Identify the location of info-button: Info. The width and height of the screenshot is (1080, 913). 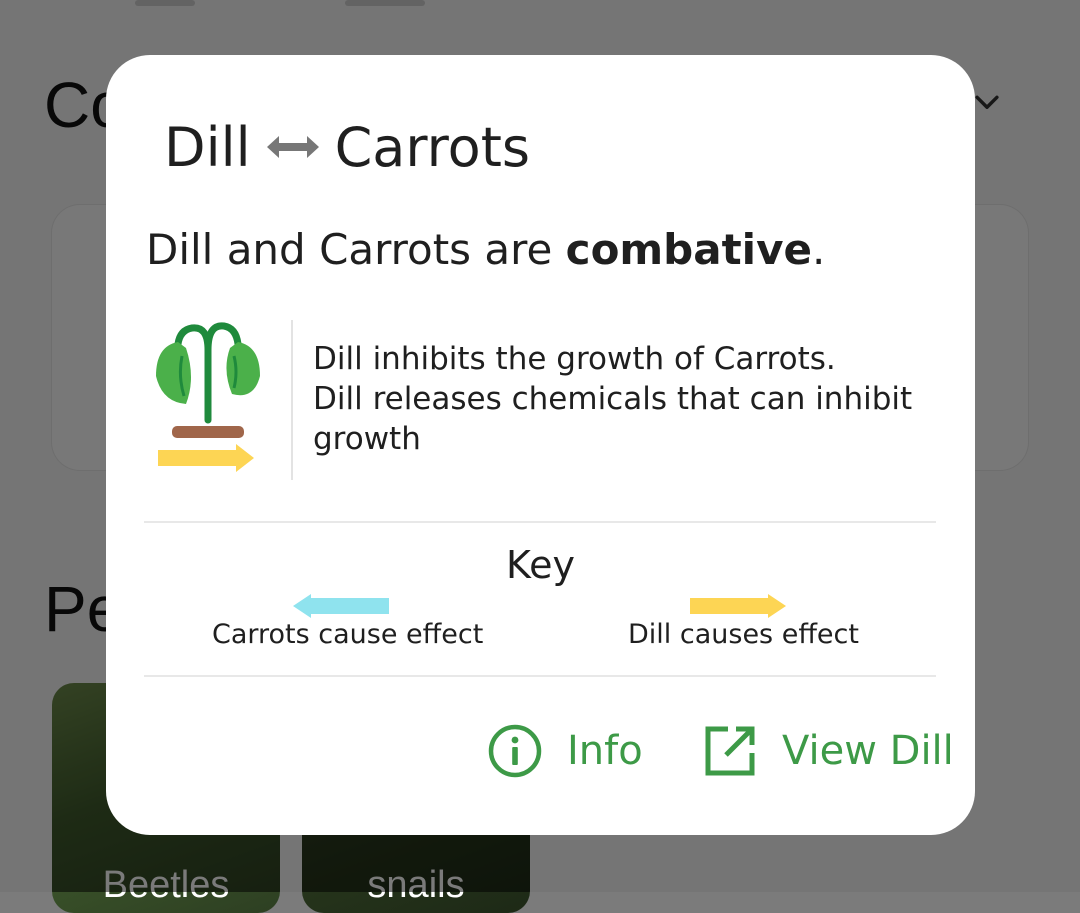
(565, 751).